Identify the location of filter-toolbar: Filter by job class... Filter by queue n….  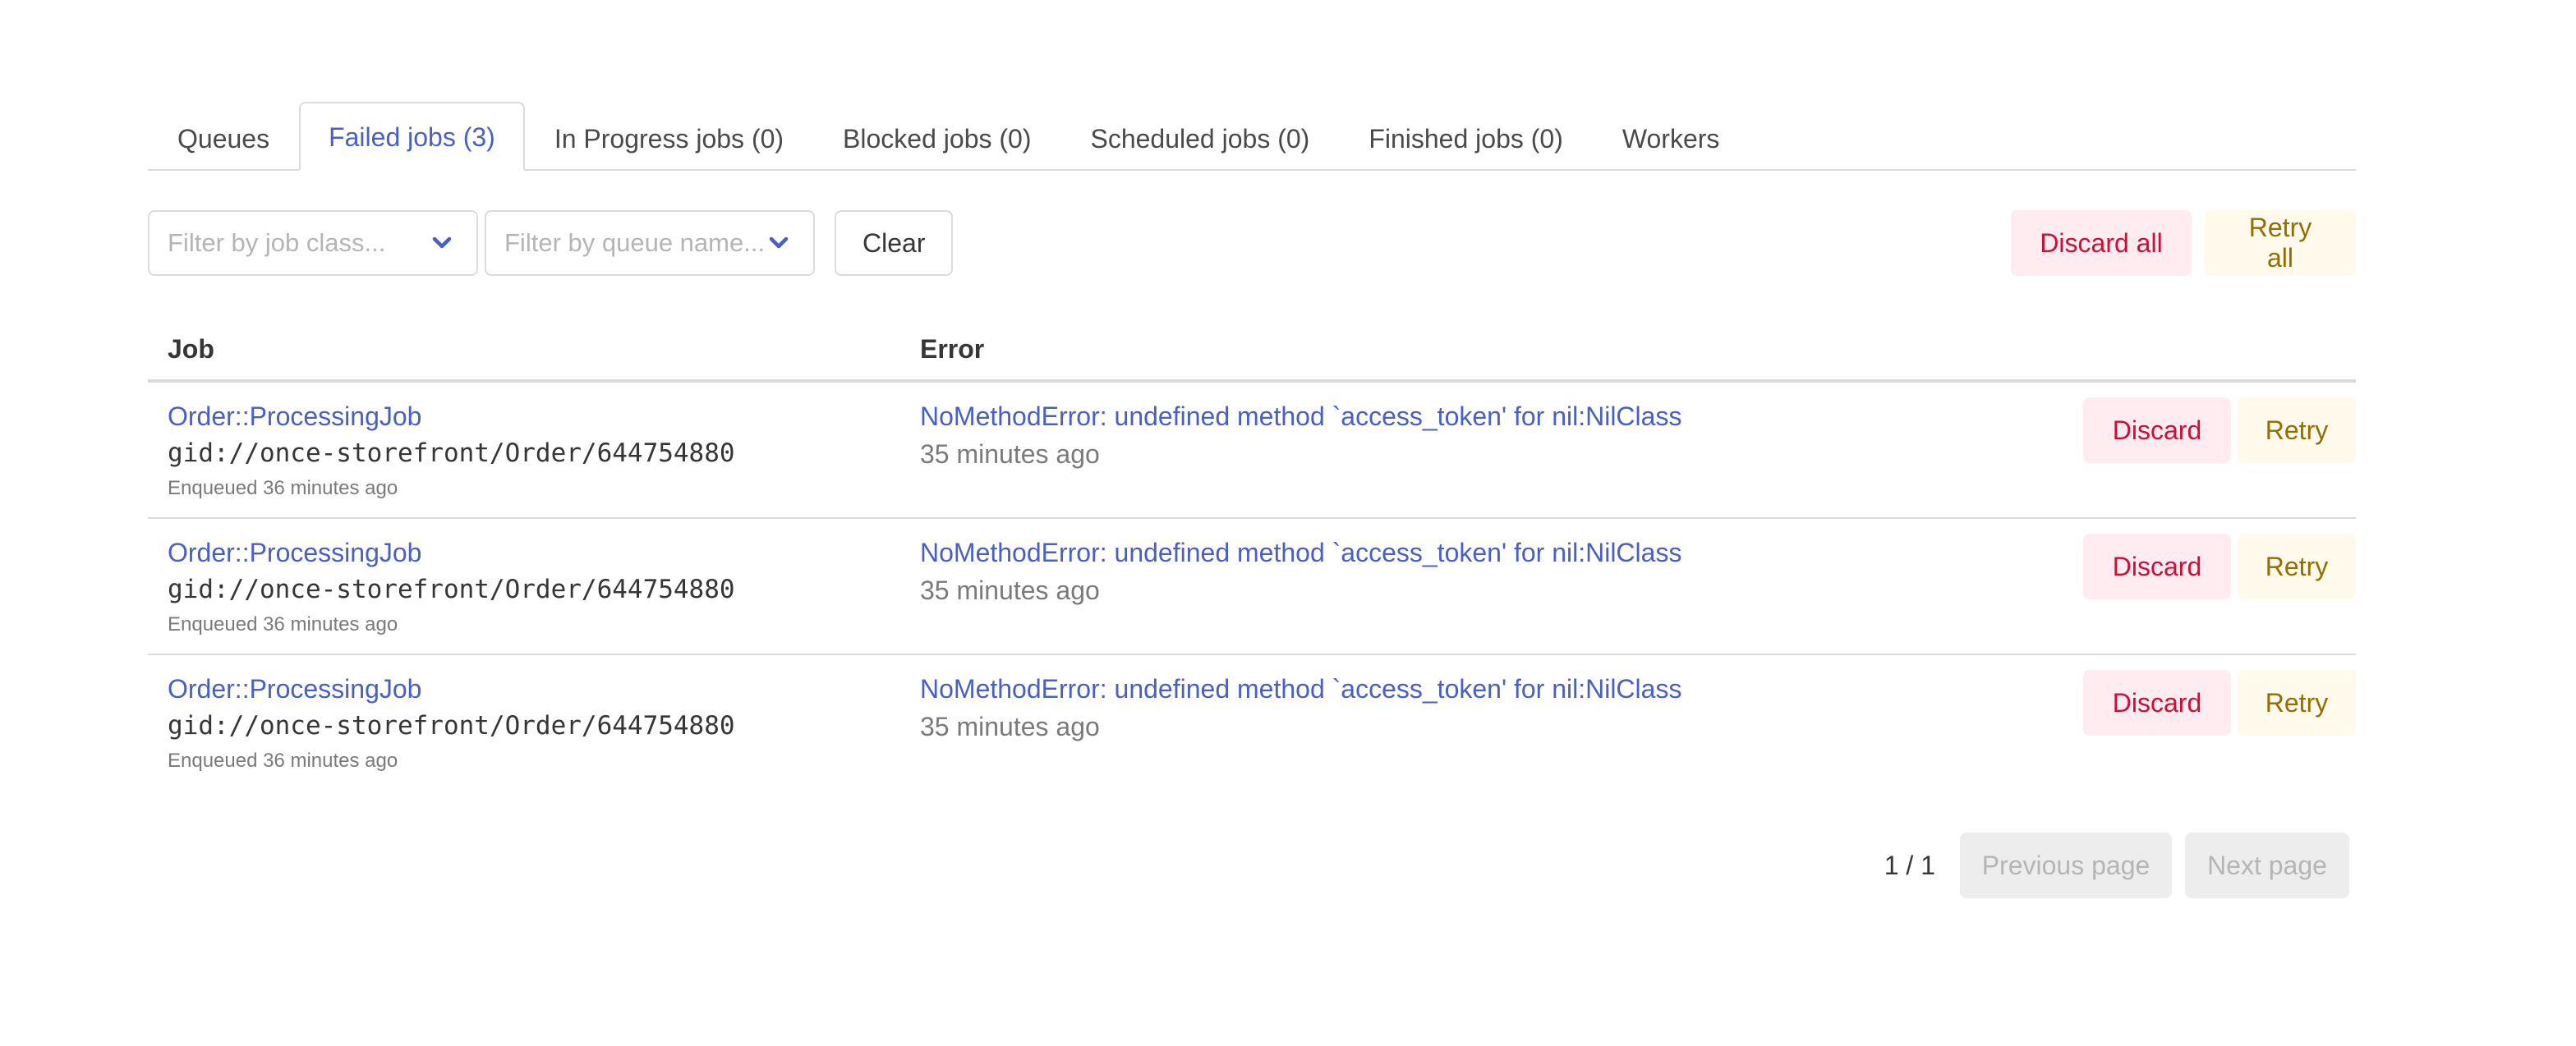
(1252, 243).